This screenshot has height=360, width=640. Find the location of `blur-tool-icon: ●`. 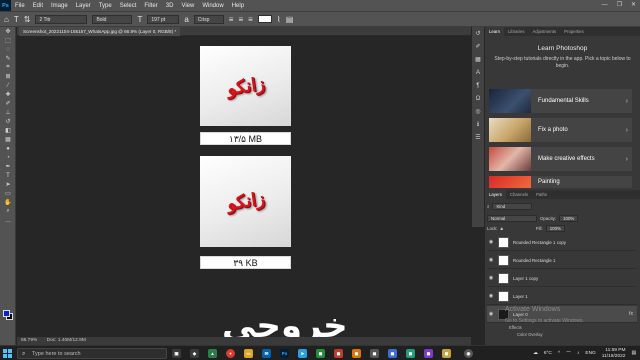

blur-tool-icon: ● is located at coordinates (8, 148).